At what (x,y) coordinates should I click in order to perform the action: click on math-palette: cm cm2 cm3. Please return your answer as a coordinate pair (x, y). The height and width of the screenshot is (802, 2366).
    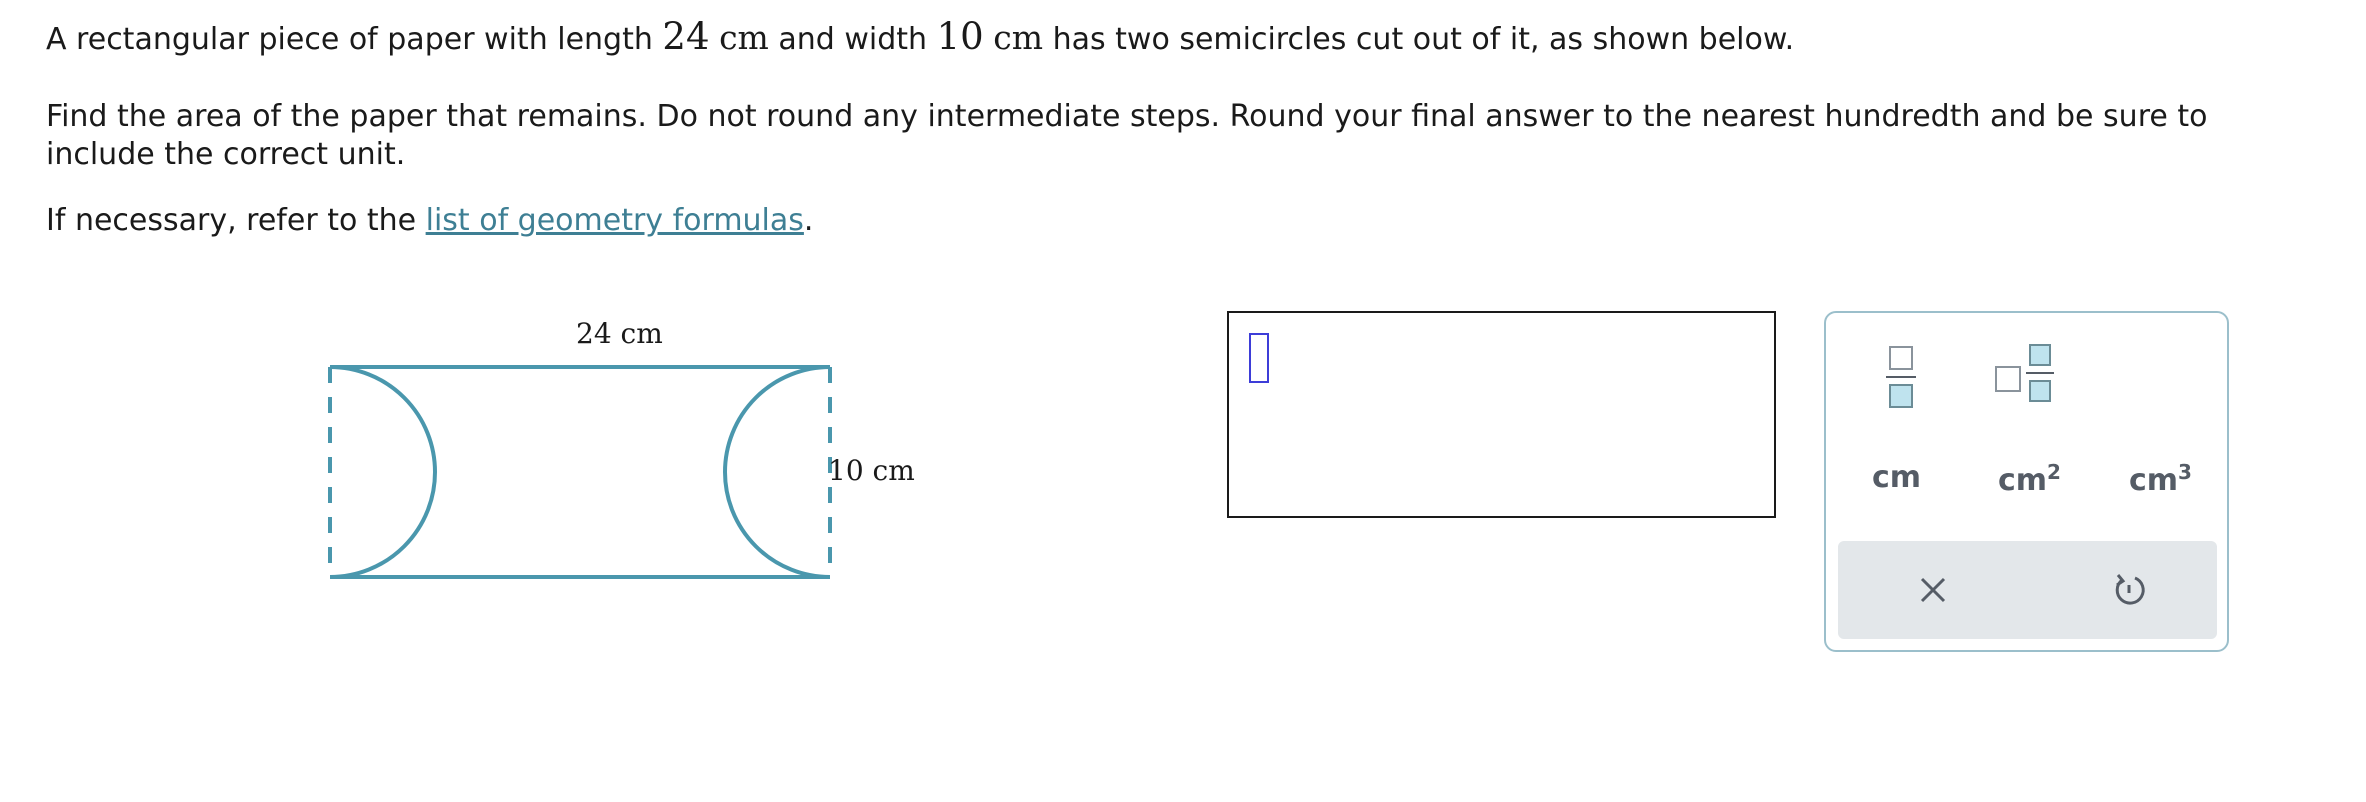
    Looking at the image, I should click on (2026, 481).